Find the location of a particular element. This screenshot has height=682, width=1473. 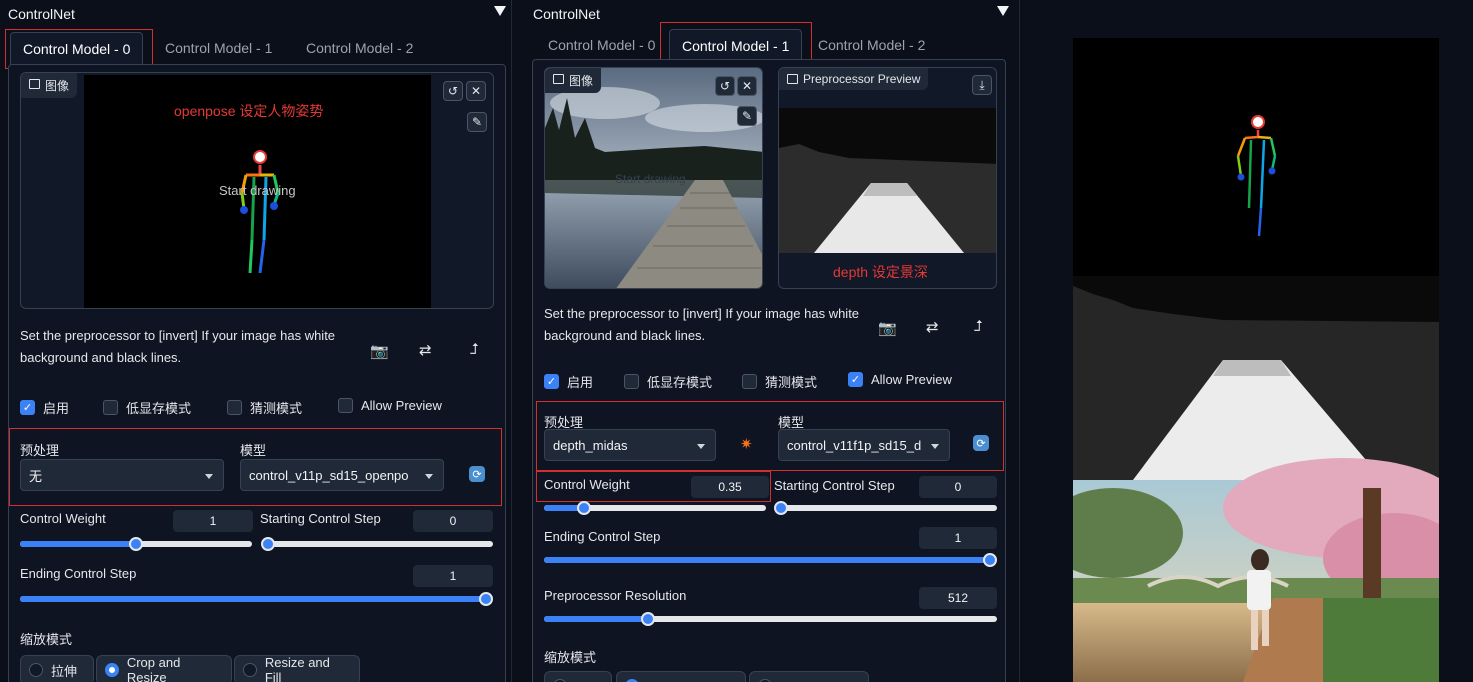

checkbox-label: Allow Preview is located at coordinates (401, 405).